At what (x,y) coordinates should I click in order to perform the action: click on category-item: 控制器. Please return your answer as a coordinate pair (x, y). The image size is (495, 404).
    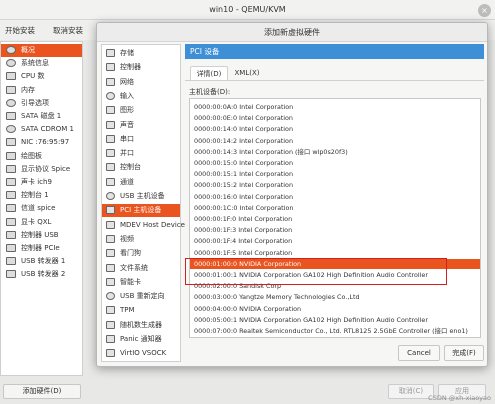
    Looking at the image, I should click on (141, 67).